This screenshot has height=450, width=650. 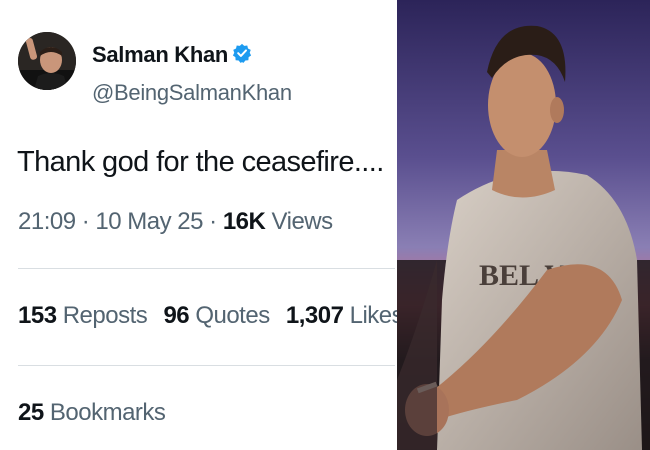 What do you see at coordinates (244, 221) in the screenshot?
I see `views-count: 16K` at bounding box center [244, 221].